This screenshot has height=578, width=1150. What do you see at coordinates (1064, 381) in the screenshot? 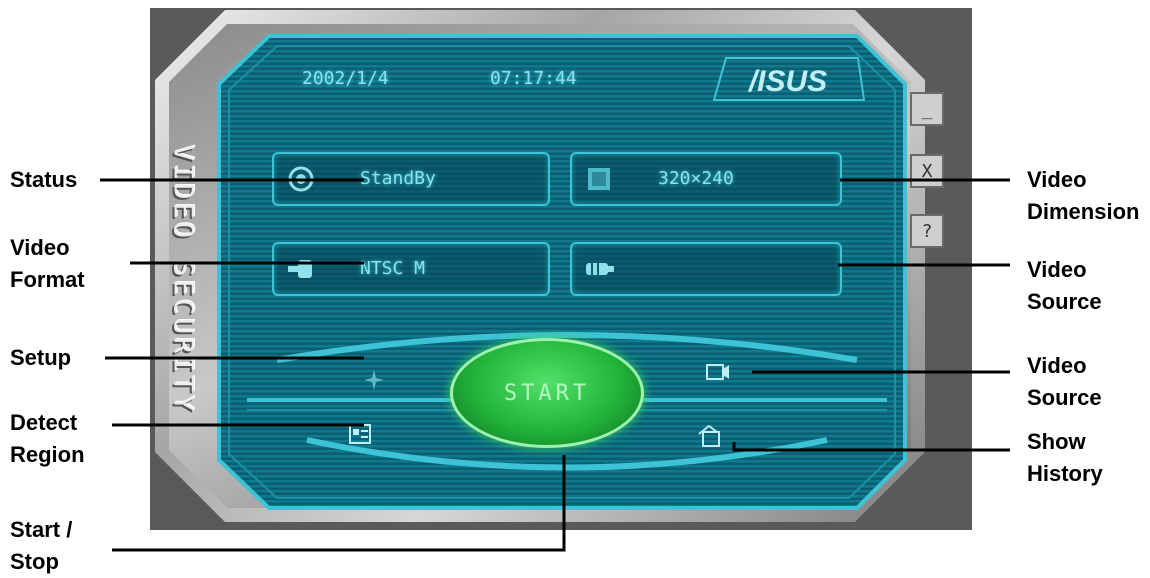
I see `callout-video-source-bottom: Video Source` at bounding box center [1064, 381].